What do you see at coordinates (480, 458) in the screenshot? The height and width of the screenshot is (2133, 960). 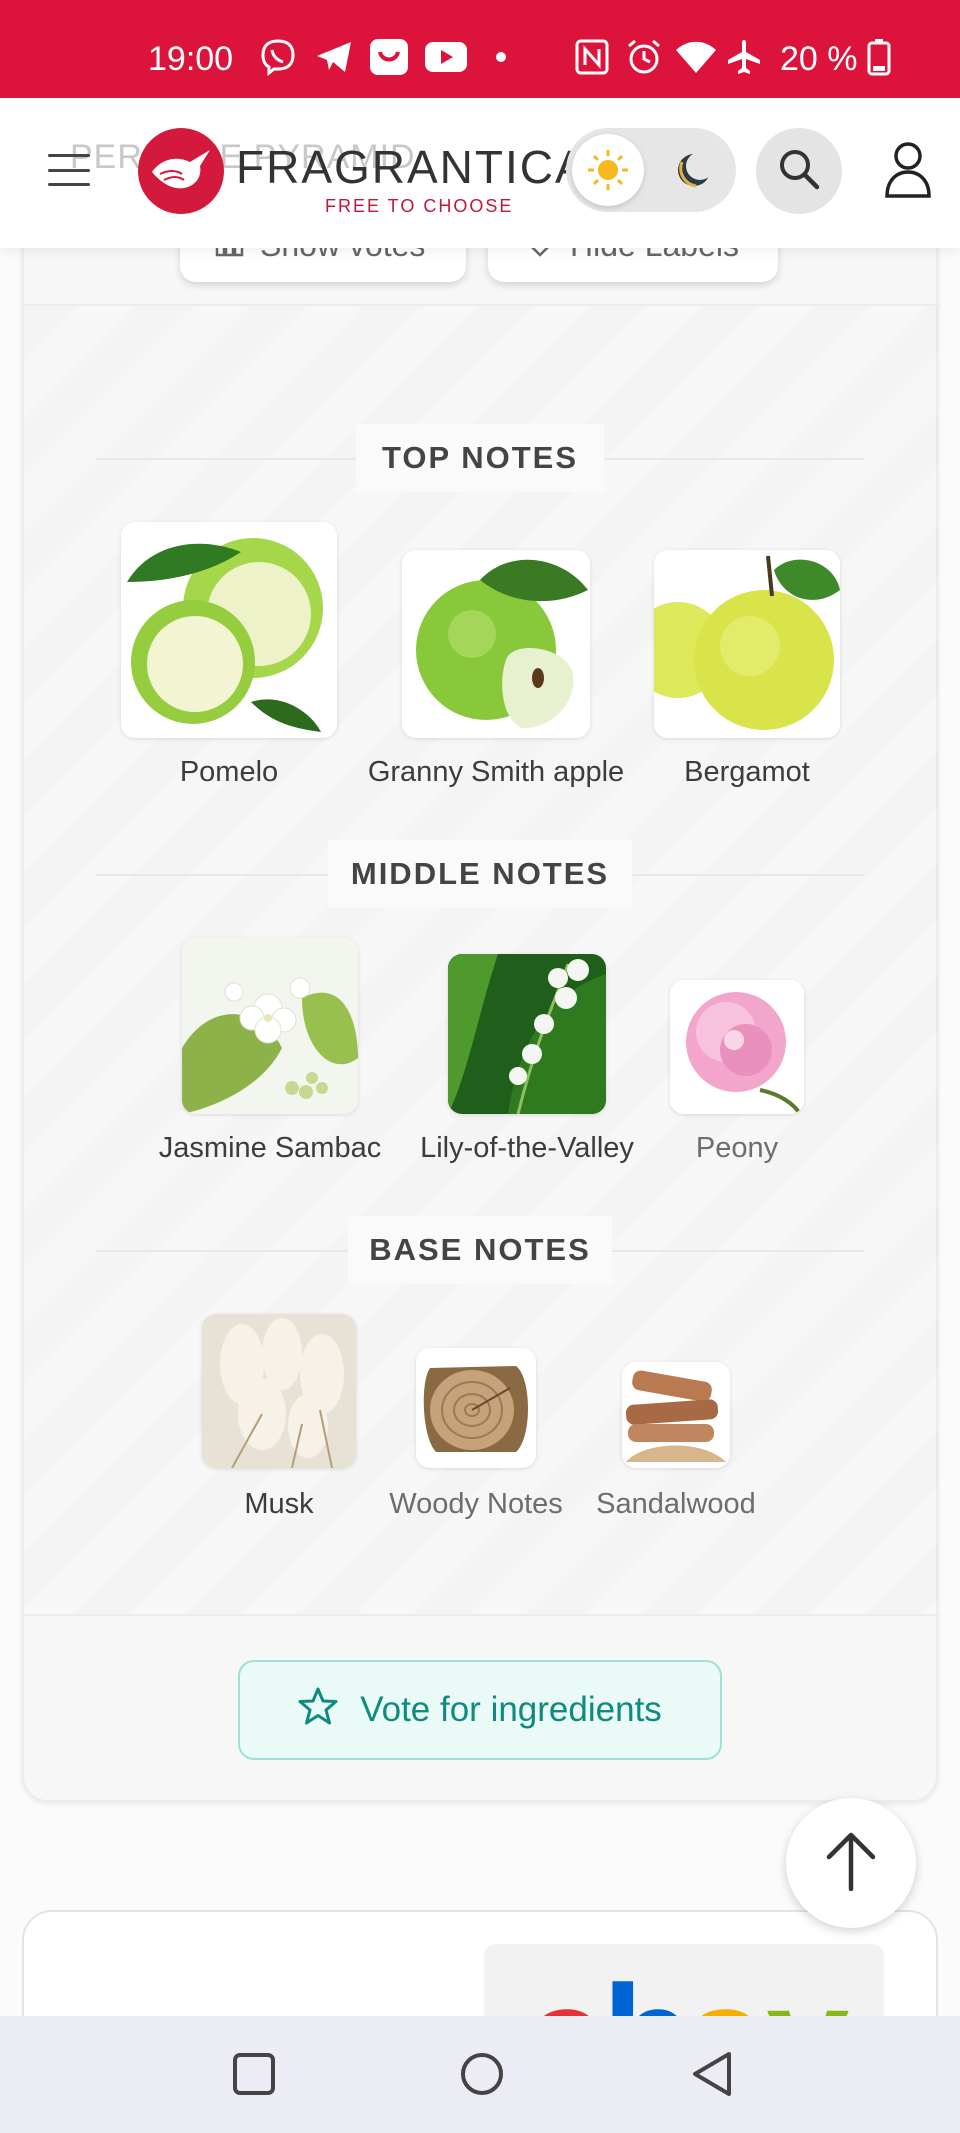 I see `top-notes-title: TOP NOTES` at bounding box center [480, 458].